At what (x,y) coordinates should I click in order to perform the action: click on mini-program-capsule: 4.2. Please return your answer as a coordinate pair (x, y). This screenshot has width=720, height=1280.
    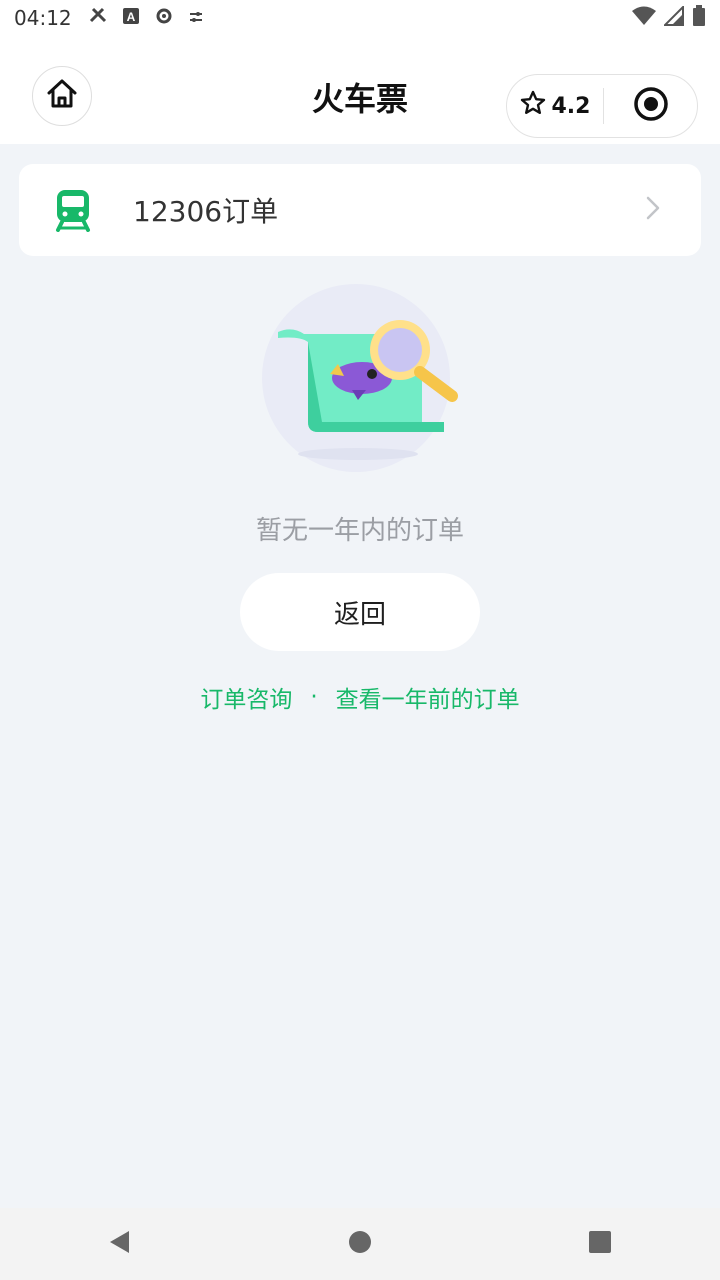
    Looking at the image, I should click on (602, 106).